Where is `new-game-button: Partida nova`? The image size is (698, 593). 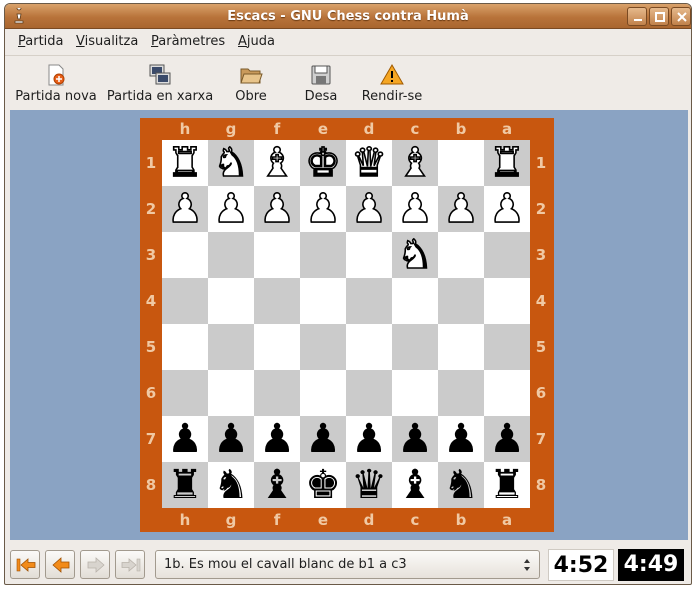
new-game-button: Partida nova is located at coordinates (56, 83).